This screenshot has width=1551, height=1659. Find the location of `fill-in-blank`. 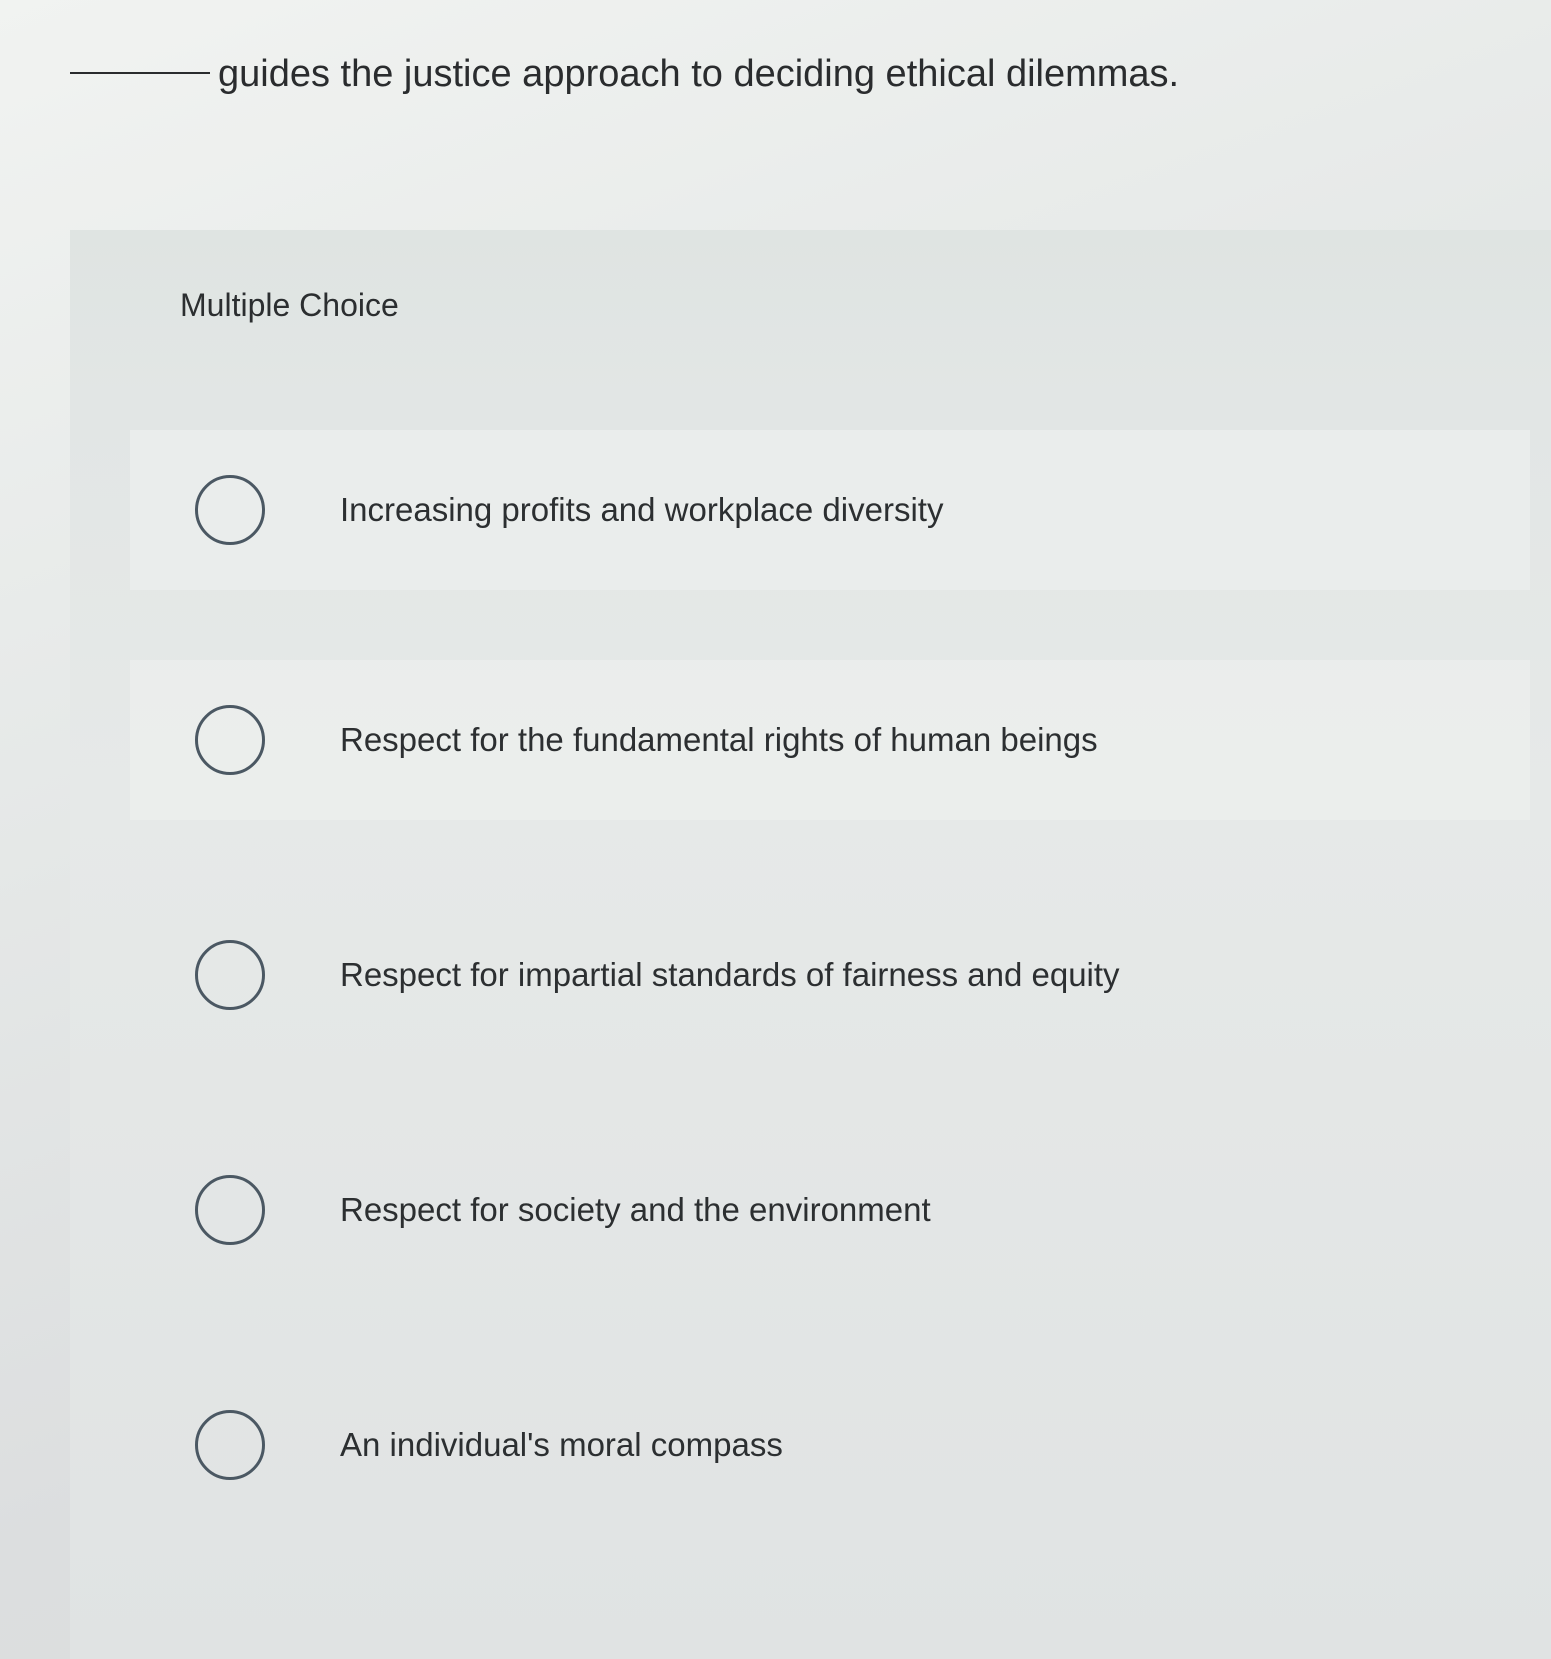

fill-in-blank is located at coordinates (140, 73).